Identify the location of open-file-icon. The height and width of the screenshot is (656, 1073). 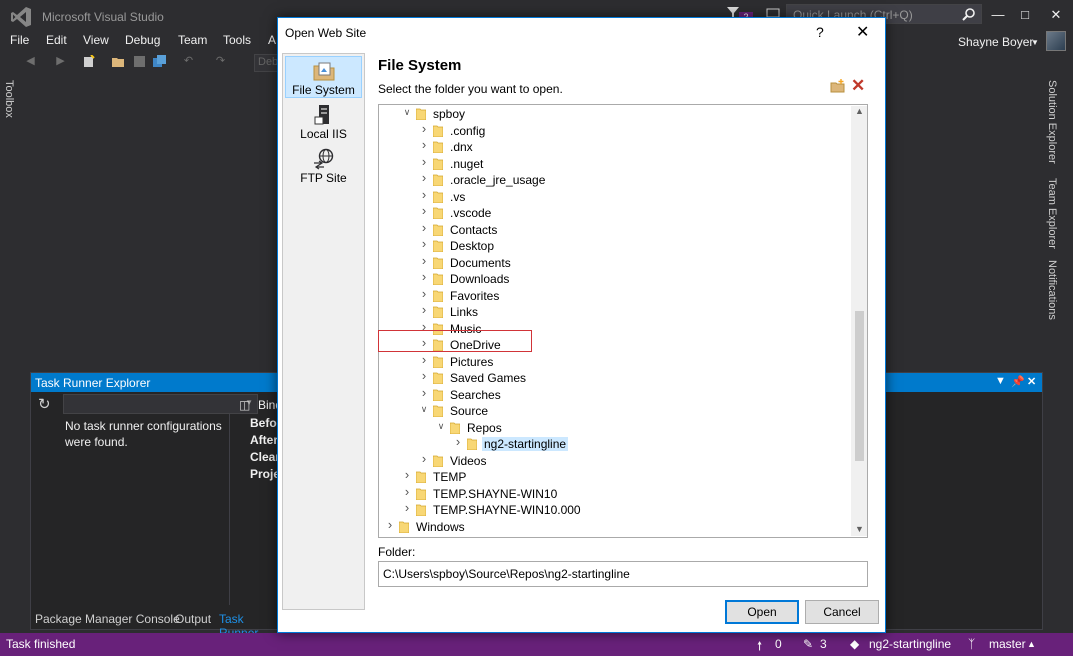
(118, 61).